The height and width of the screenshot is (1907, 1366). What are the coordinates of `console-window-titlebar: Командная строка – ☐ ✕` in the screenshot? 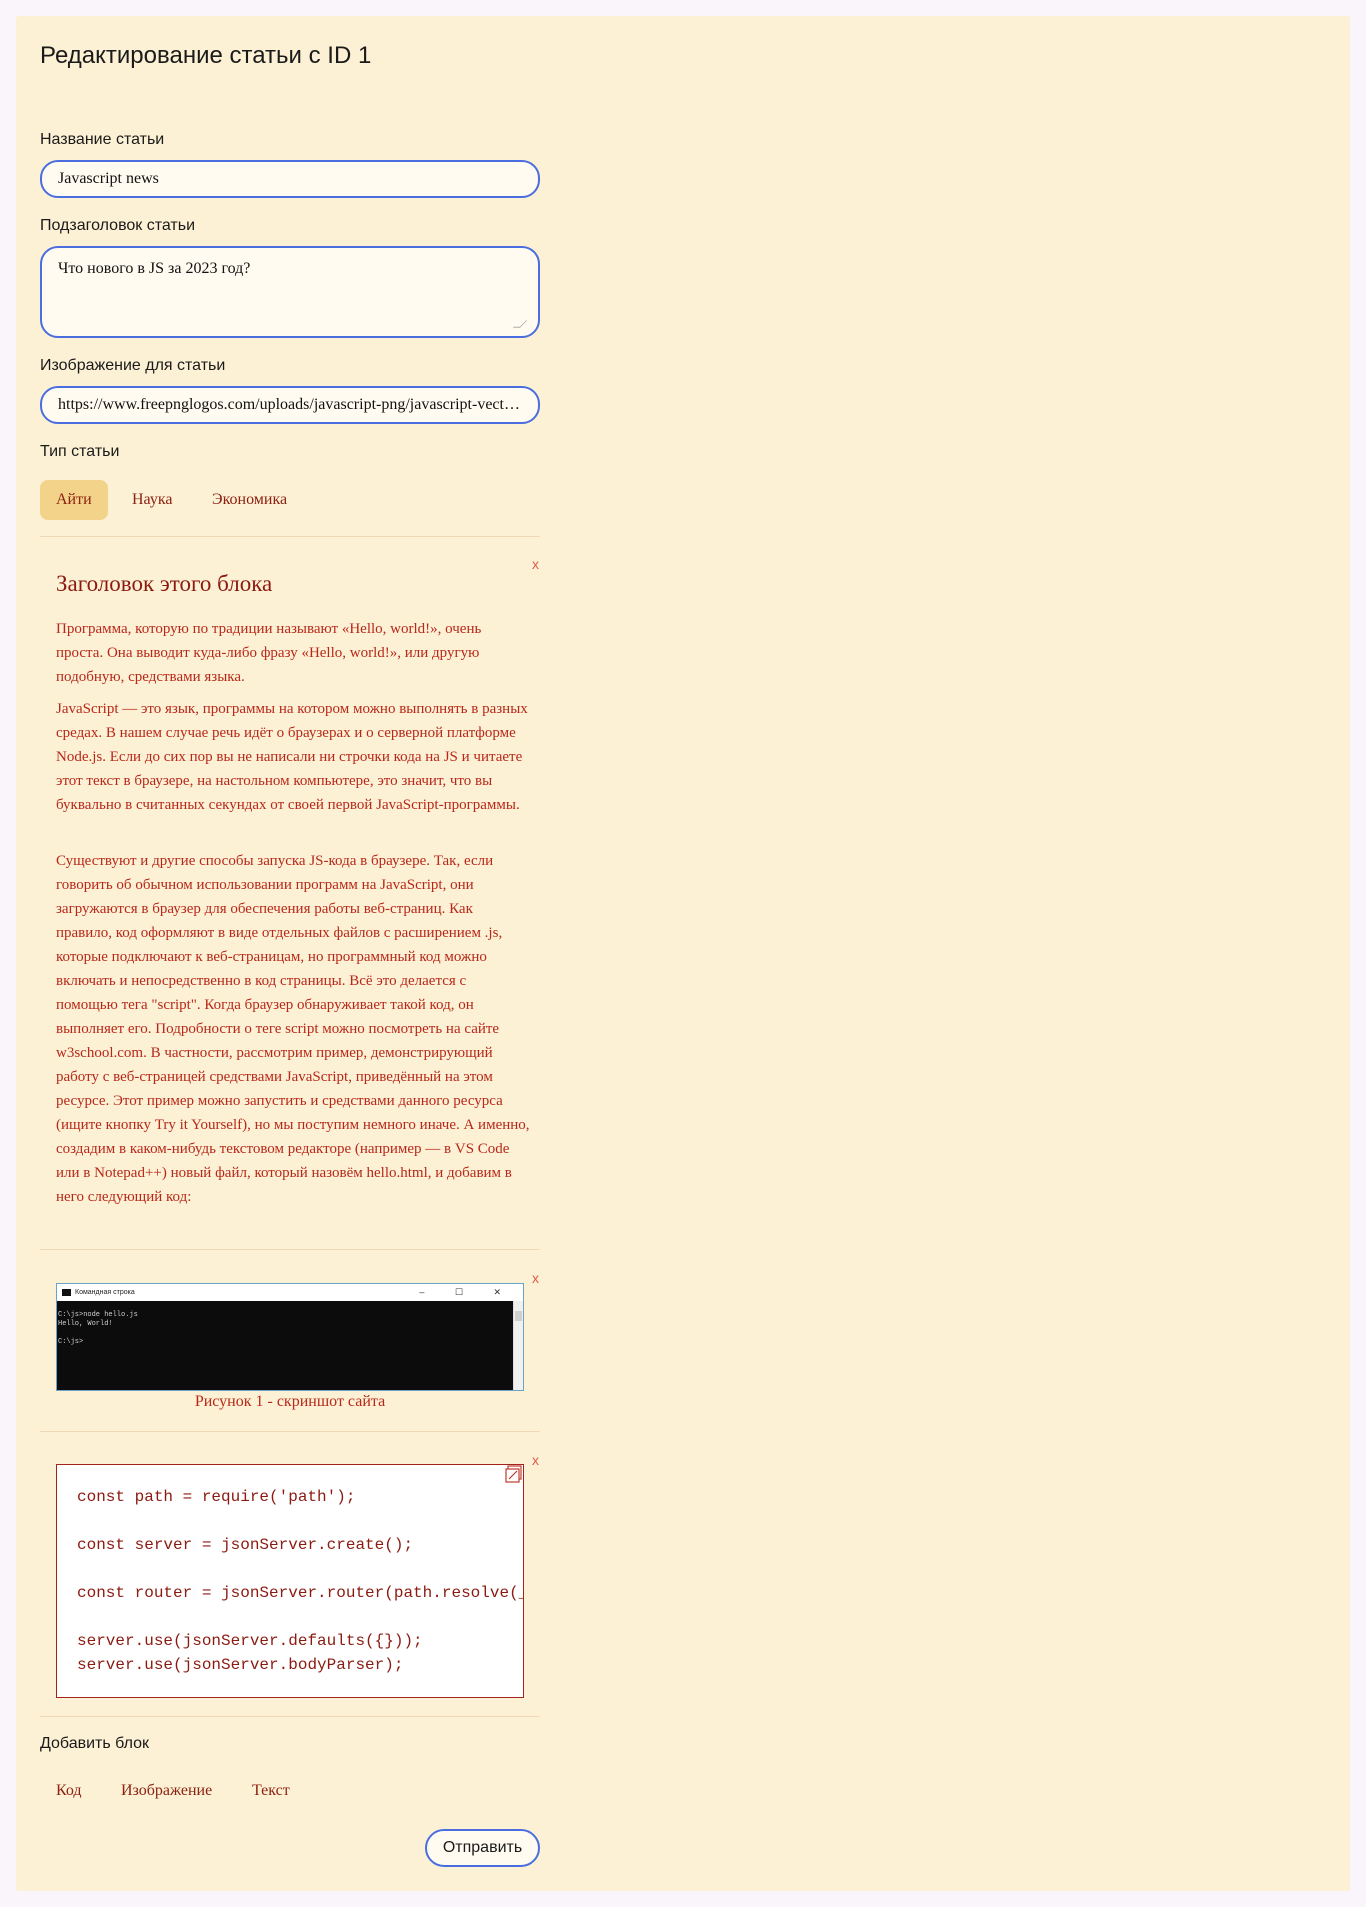 It's located at (290, 1292).